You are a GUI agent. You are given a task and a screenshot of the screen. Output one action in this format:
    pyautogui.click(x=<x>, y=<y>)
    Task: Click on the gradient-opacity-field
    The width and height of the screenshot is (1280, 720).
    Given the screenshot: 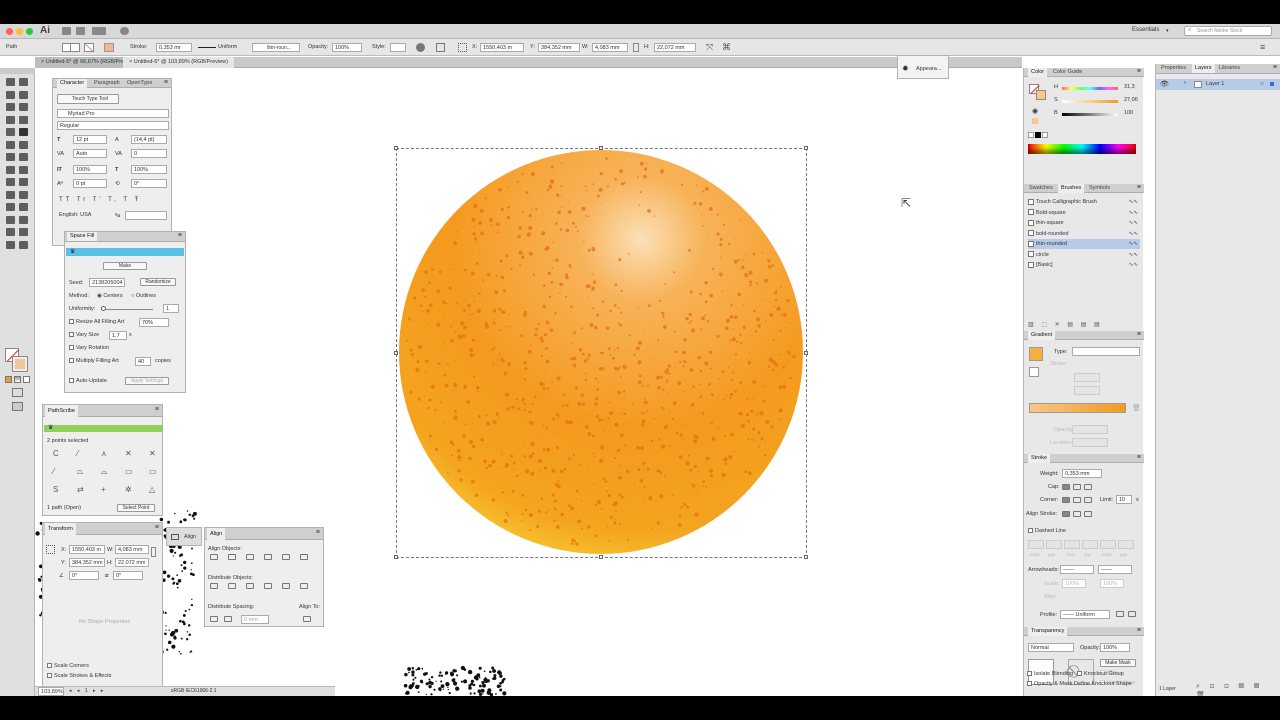 What is the action you would take?
    pyautogui.click(x=1090, y=429)
    